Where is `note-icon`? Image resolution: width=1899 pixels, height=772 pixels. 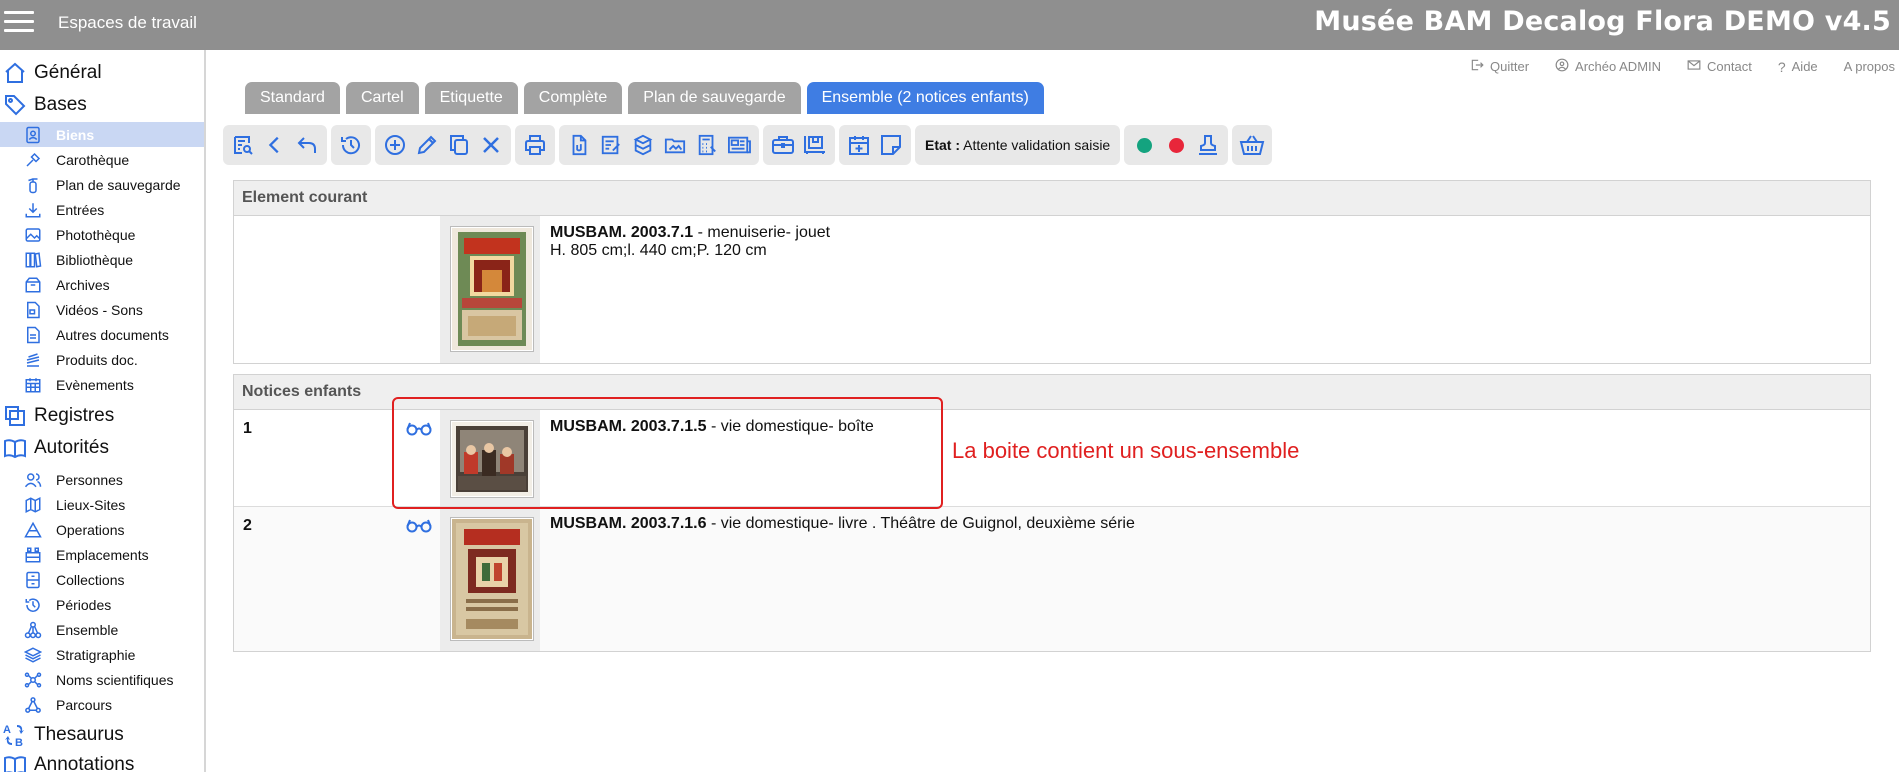
note-icon is located at coordinates (891, 145).